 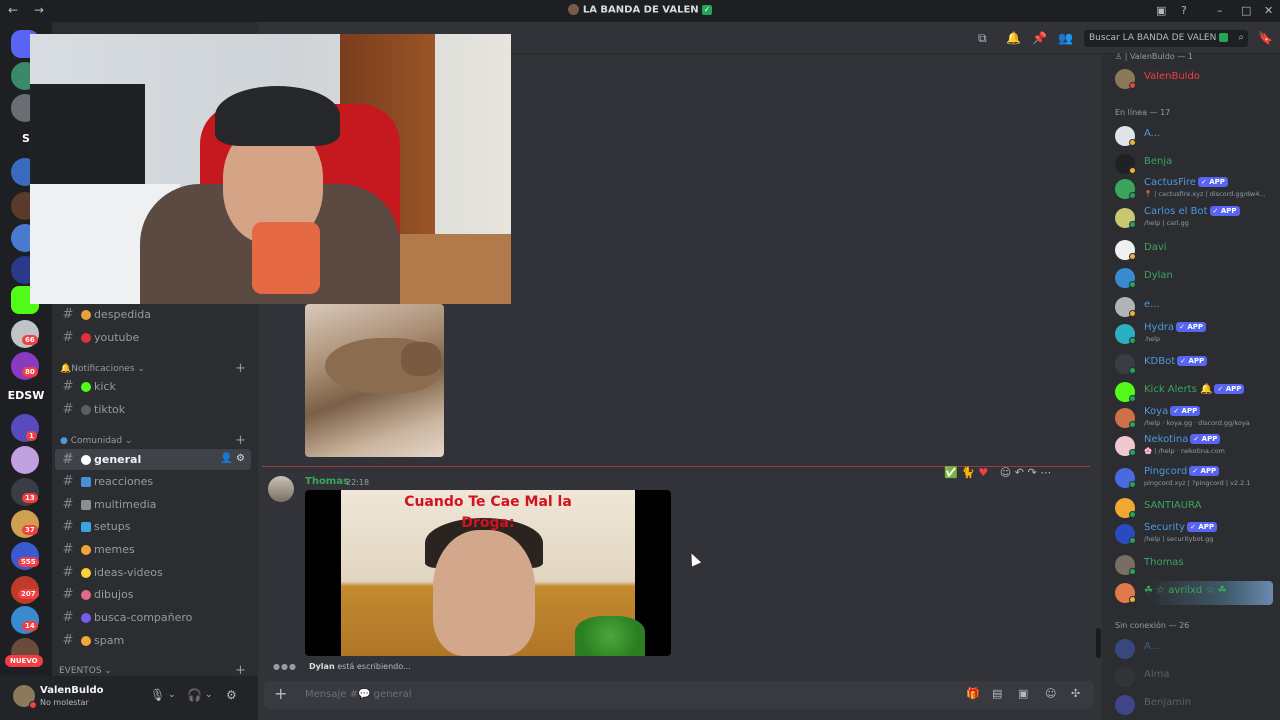 I want to click on more-icon: ⋯, so click(x=1045, y=472).